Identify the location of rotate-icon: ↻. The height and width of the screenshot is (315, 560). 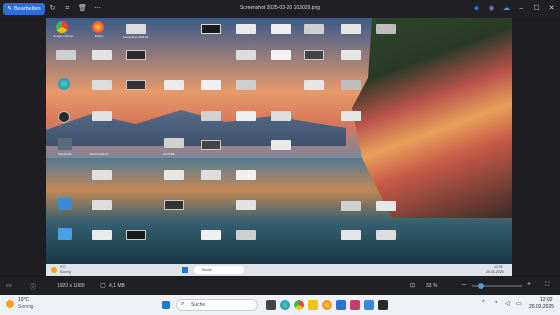
(52, 8).